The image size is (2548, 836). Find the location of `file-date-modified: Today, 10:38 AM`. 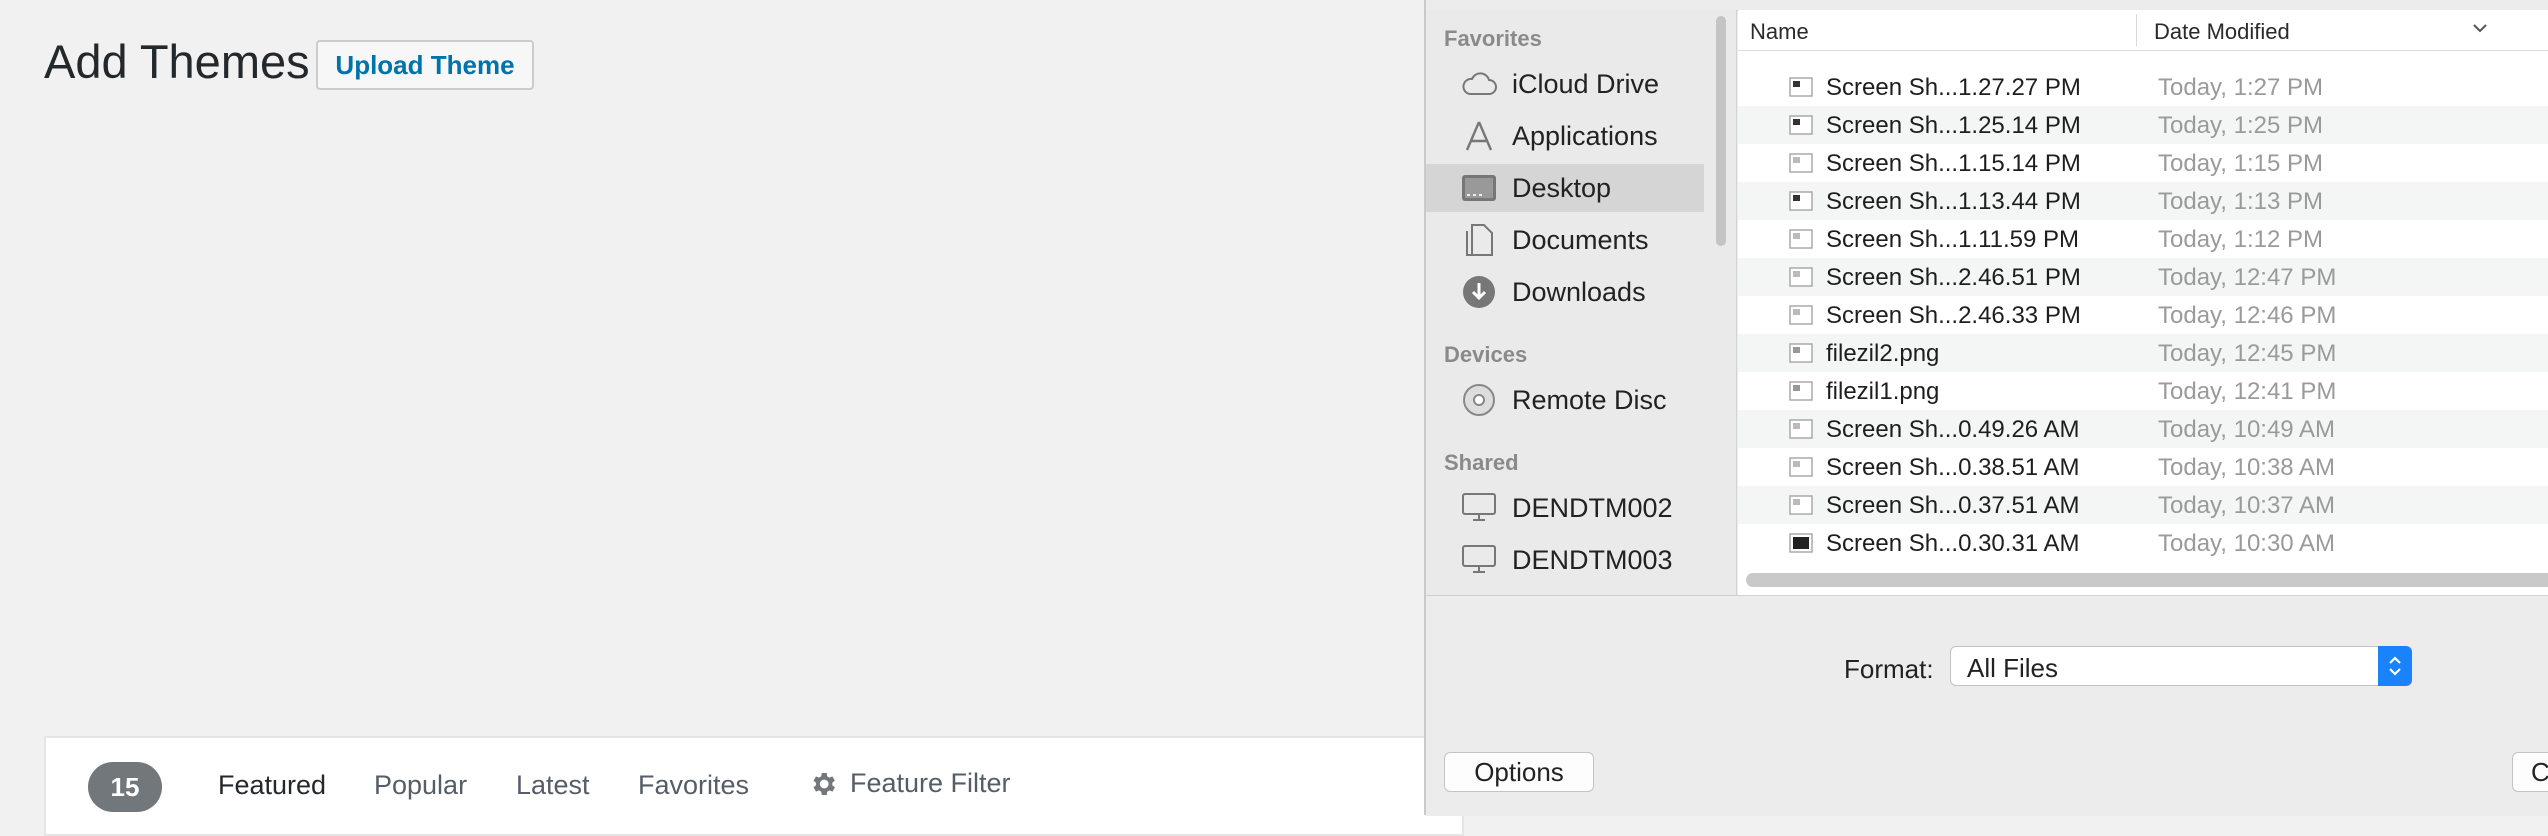

file-date-modified: Today, 10:38 AM is located at coordinates (2246, 467).